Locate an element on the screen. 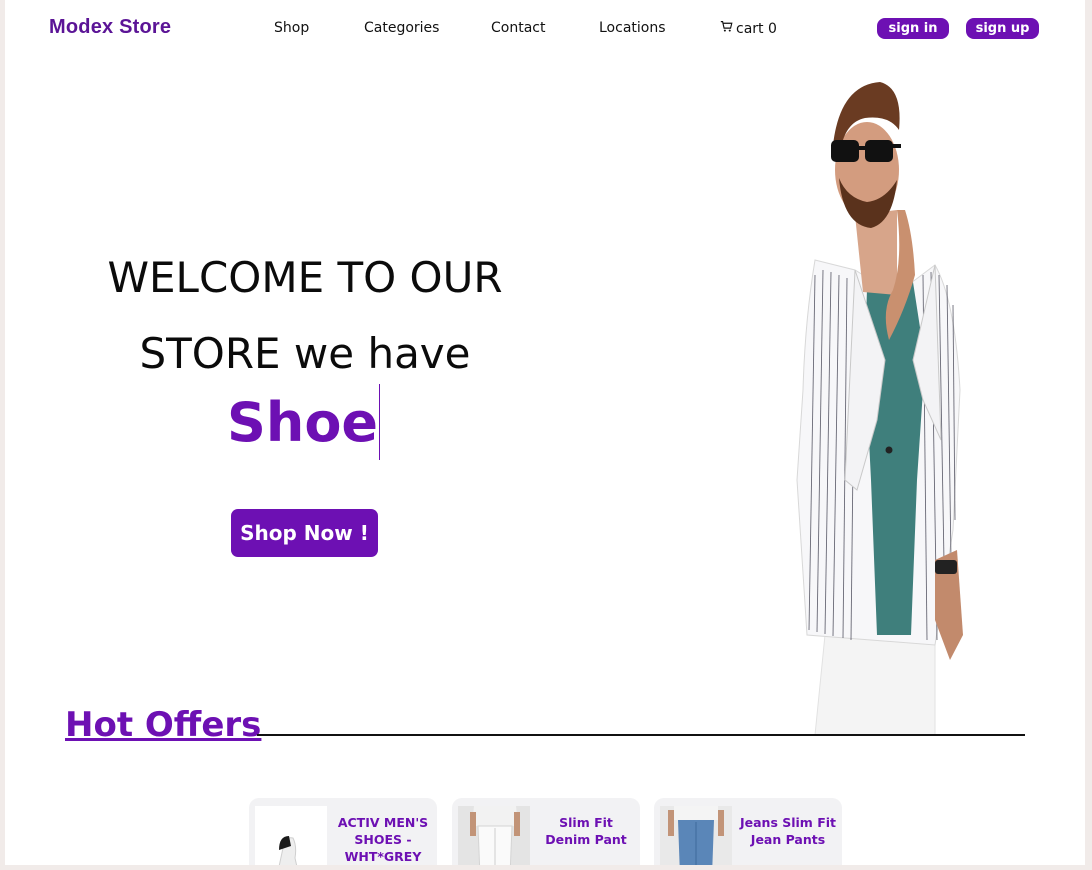 This screenshot has width=1092, height=870. product-card: ACTIV MEN'S SHOES - WHT*GREY is located at coordinates (343, 831).